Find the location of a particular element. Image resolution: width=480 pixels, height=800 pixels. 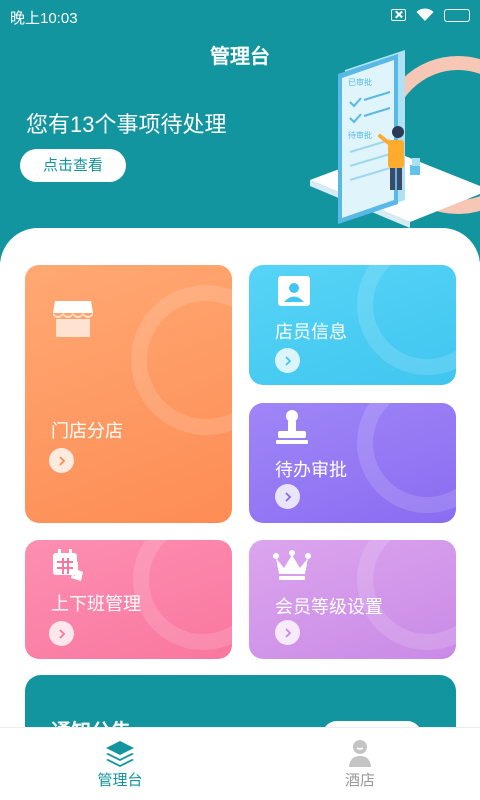

tab-hotel: 酒店 is located at coordinates (360, 764).